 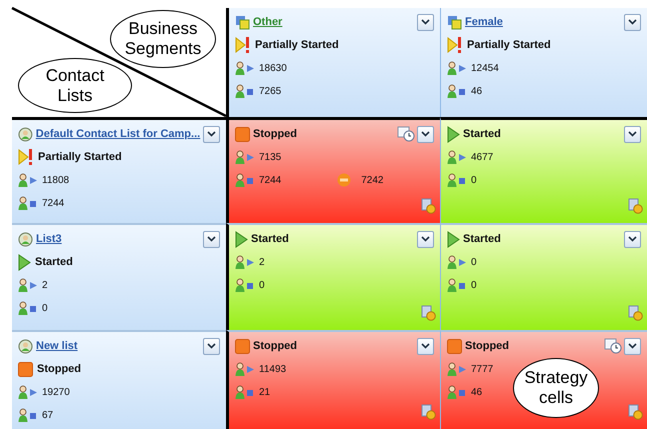 I want to click on sent-count: 7777, so click(x=482, y=369).